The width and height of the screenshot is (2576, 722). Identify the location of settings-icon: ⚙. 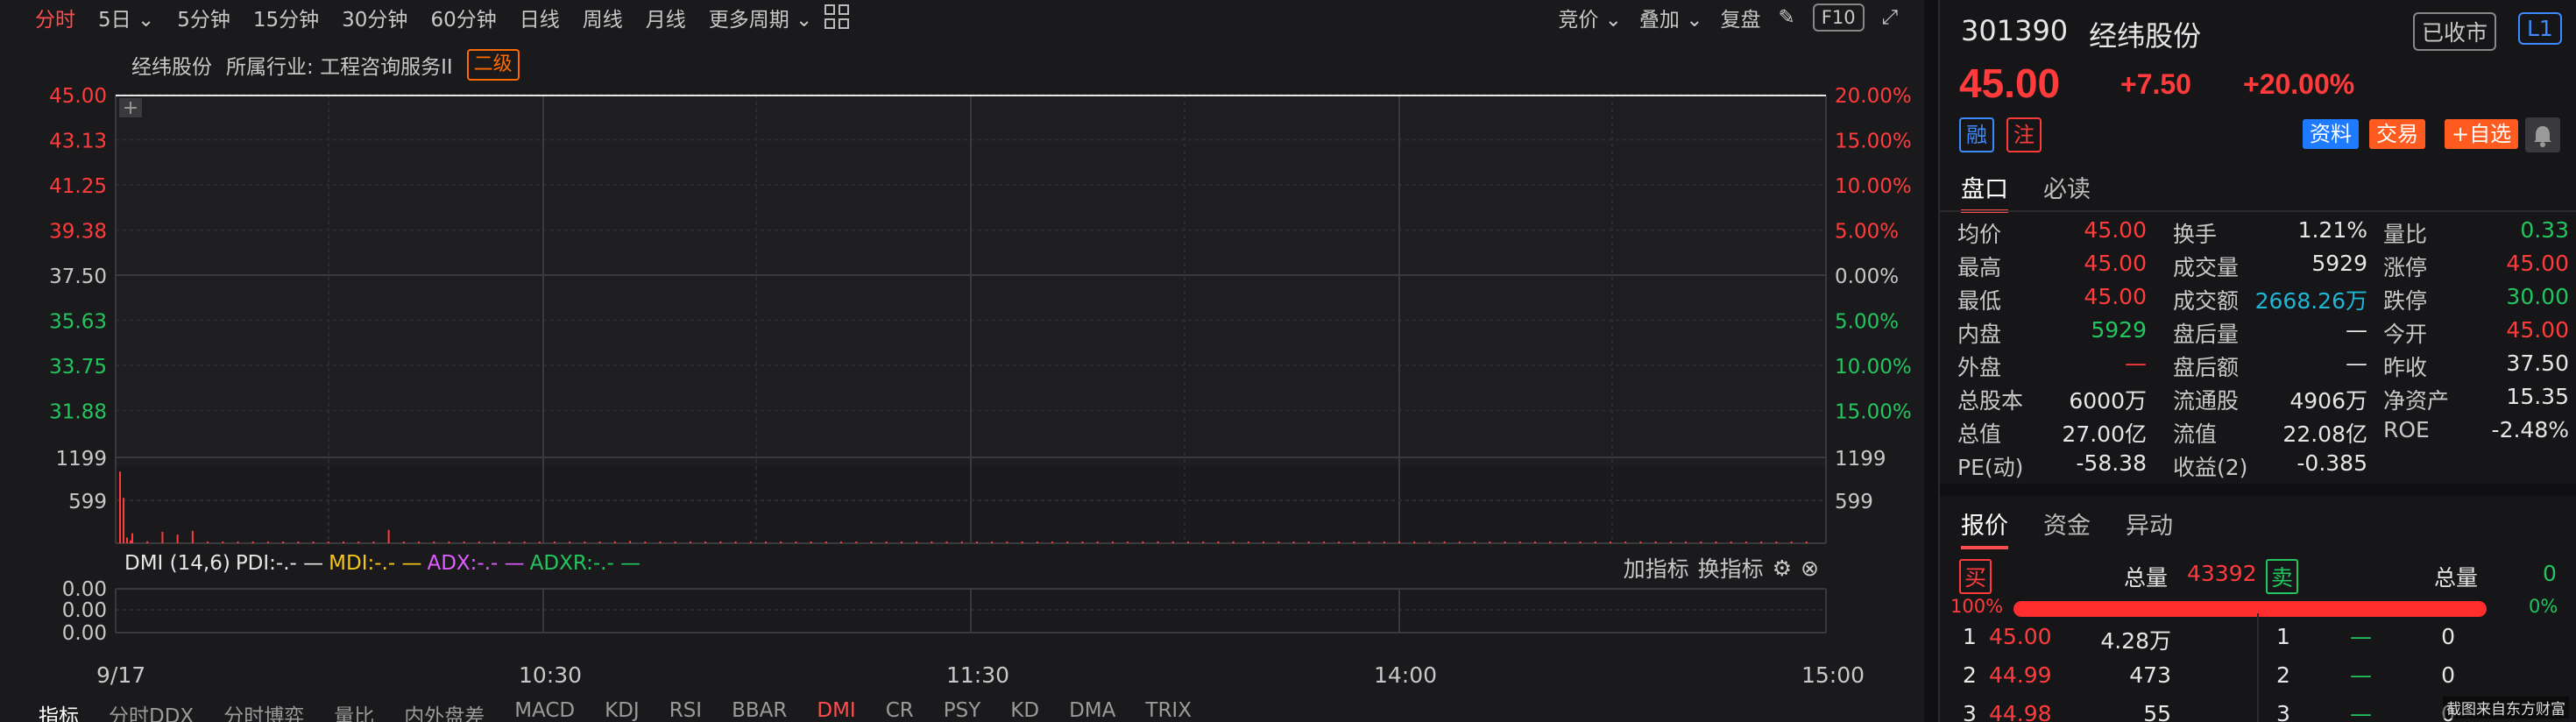
(1782, 568).